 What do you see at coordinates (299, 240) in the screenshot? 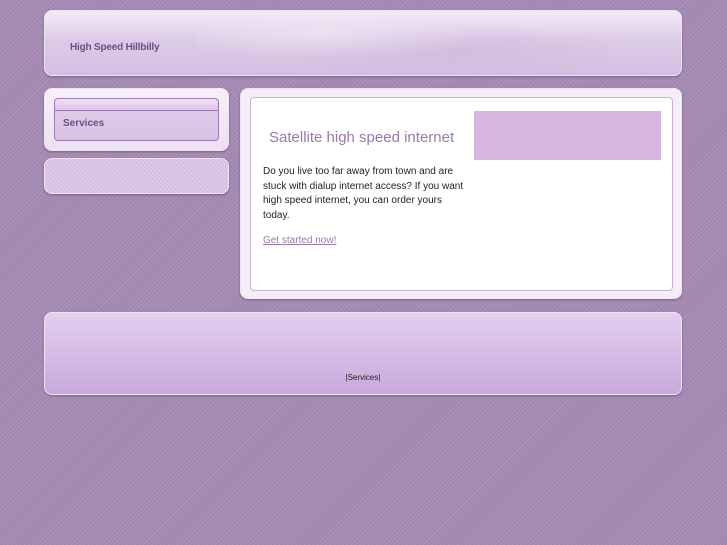
I see `get-started-link: Get started now!` at bounding box center [299, 240].